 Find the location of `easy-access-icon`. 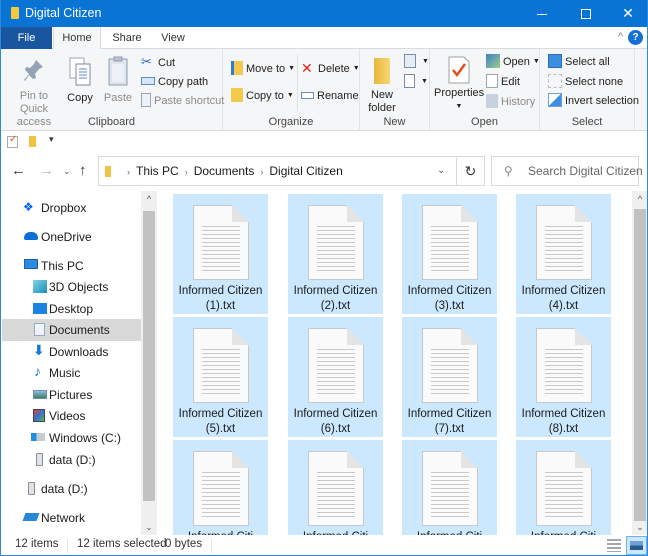

easy-access-icon is located at coordinates (409, 81).